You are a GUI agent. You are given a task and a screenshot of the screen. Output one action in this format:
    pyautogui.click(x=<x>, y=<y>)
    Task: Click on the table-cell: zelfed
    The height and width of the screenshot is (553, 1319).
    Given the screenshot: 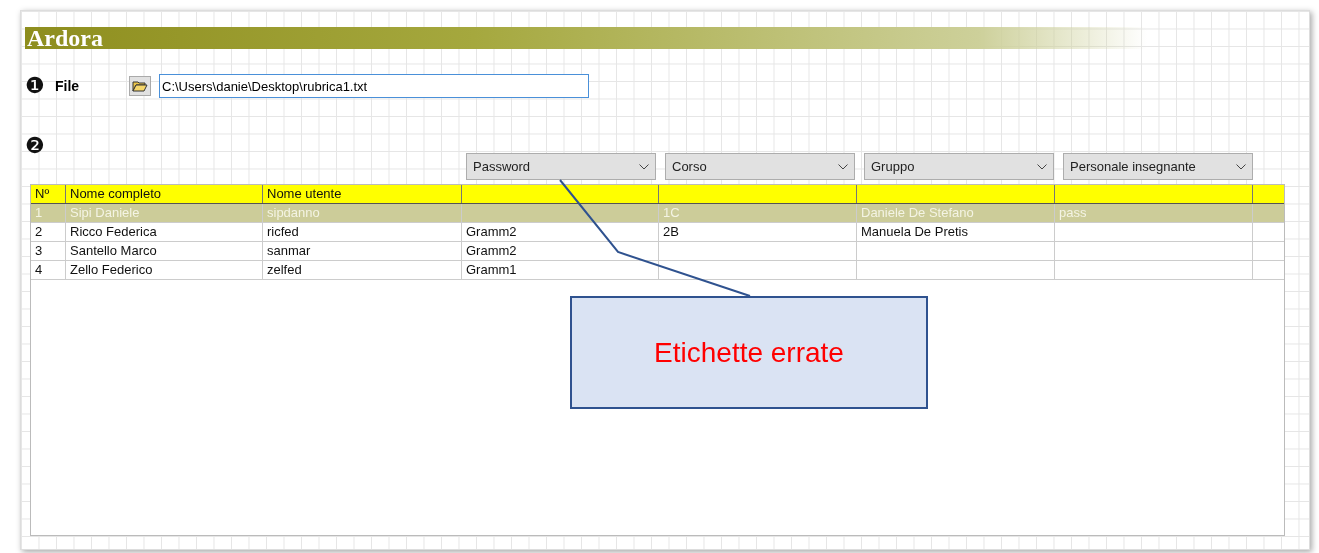 What is the action you would take?
    pyautogui.click(x=362, y=270)
    